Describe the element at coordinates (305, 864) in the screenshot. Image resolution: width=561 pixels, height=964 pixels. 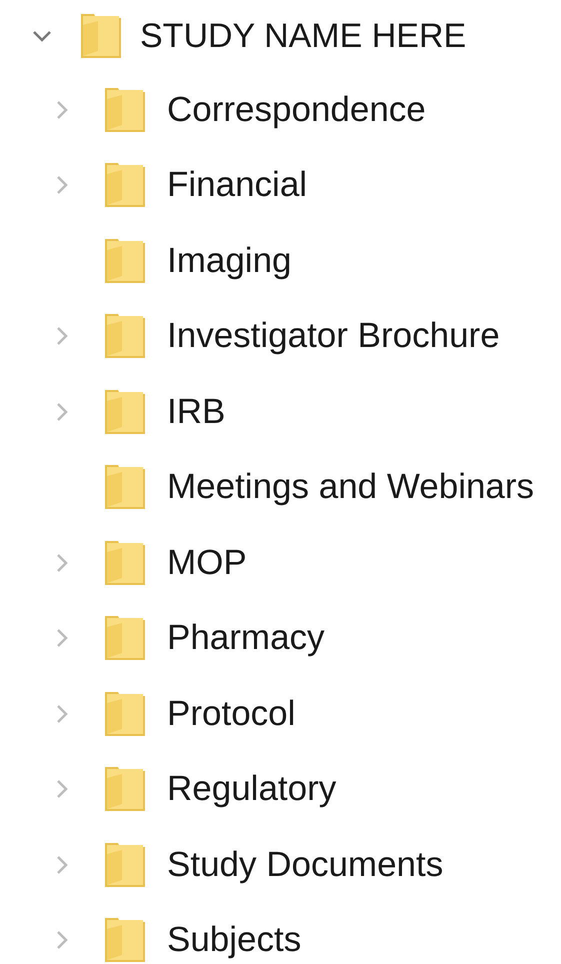
I see `tree-item-label: Study Documents` at that location.